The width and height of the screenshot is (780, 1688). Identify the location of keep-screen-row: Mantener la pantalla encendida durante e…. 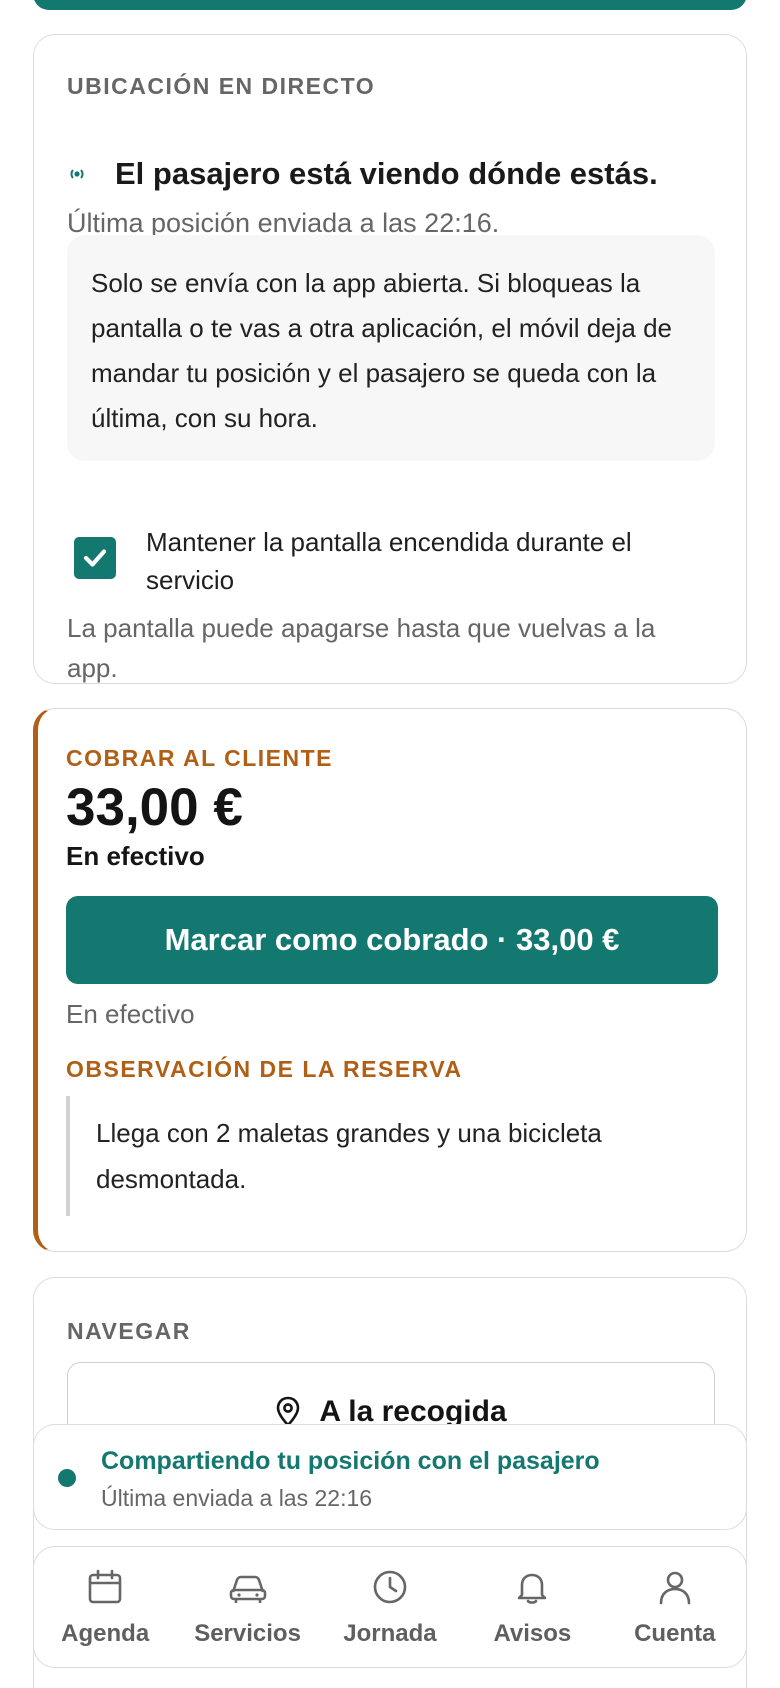
(390, 561).